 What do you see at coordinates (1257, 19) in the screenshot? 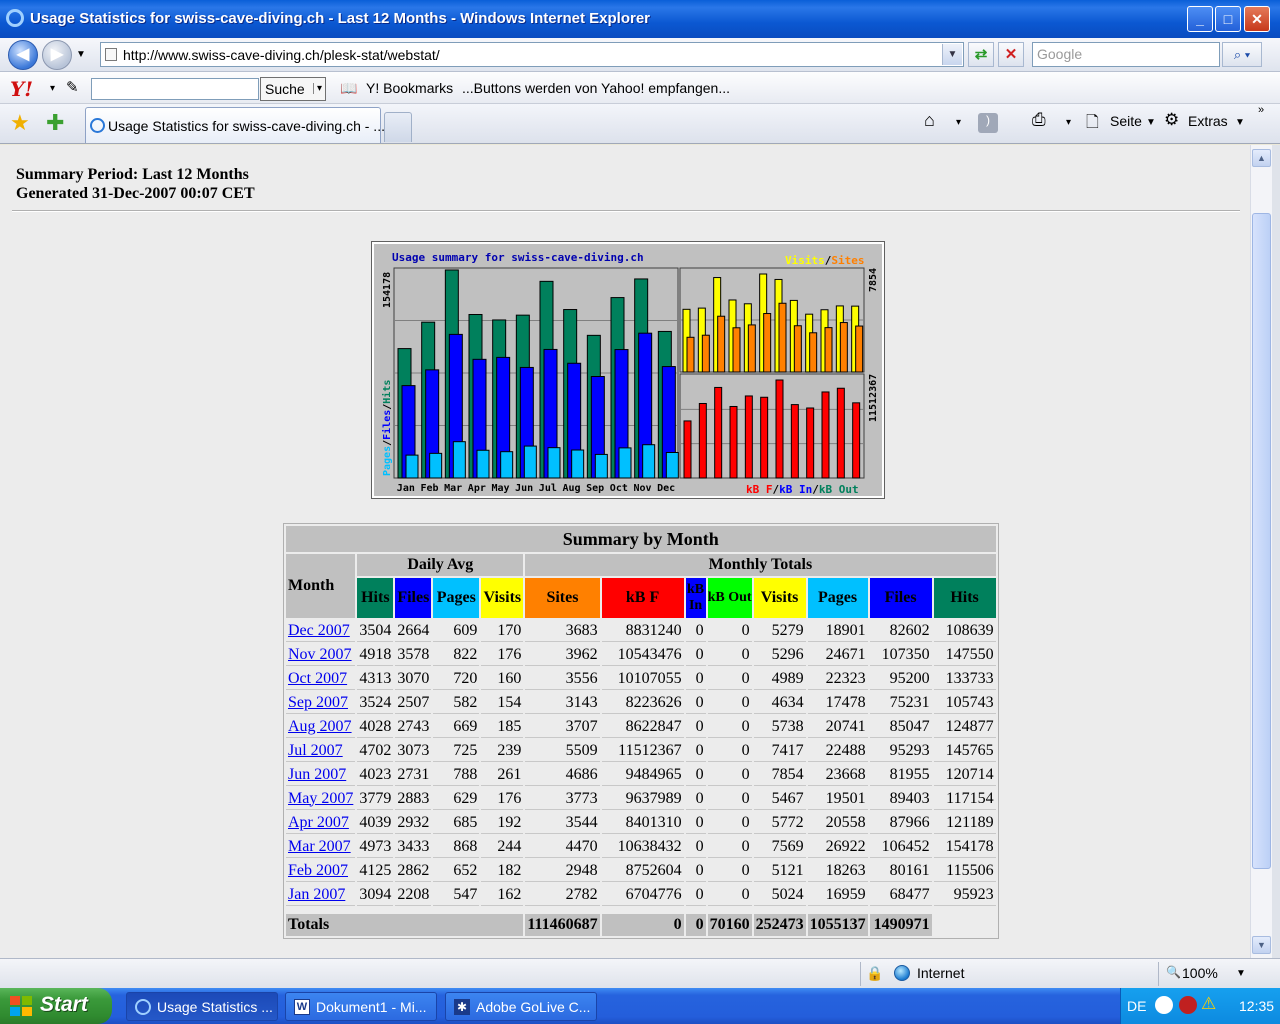
I see `close-button: ✕` at bounding box center [1257, 19].